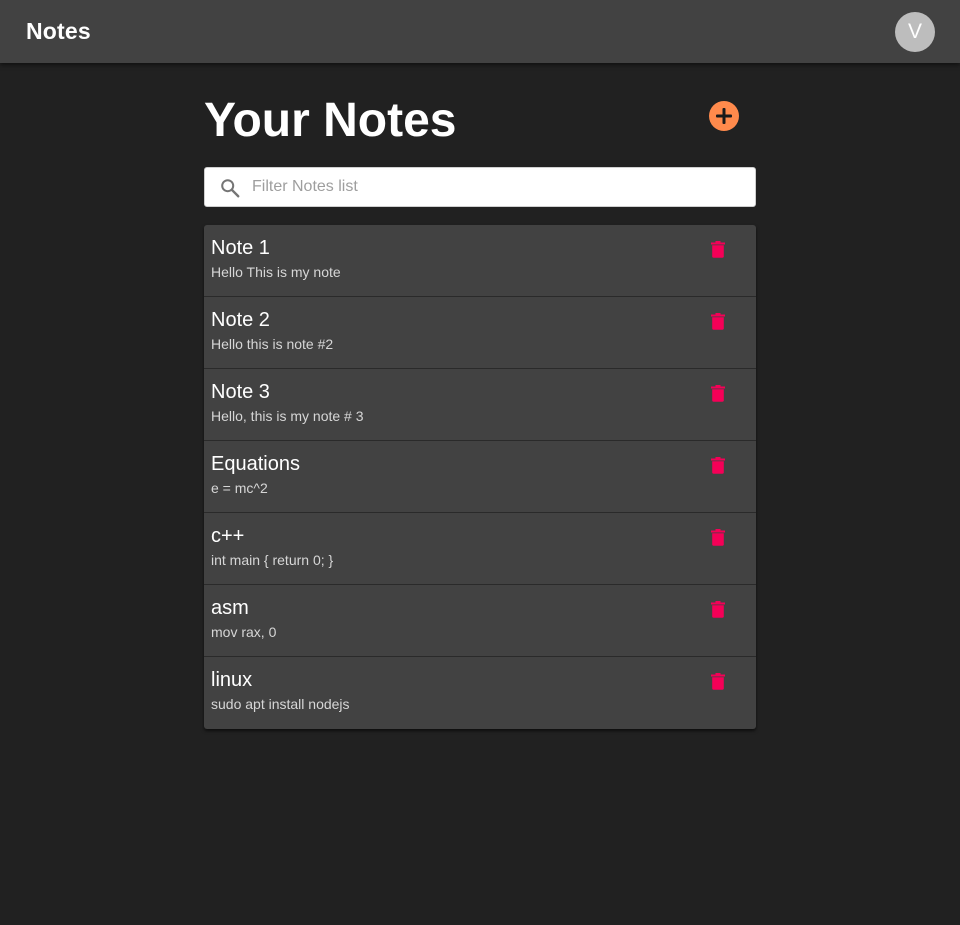 Image resolution: width=960 pixels, height=925 pixels. I want to click on note-list-item: c++ int main { return 0; }, so click(480, 549).